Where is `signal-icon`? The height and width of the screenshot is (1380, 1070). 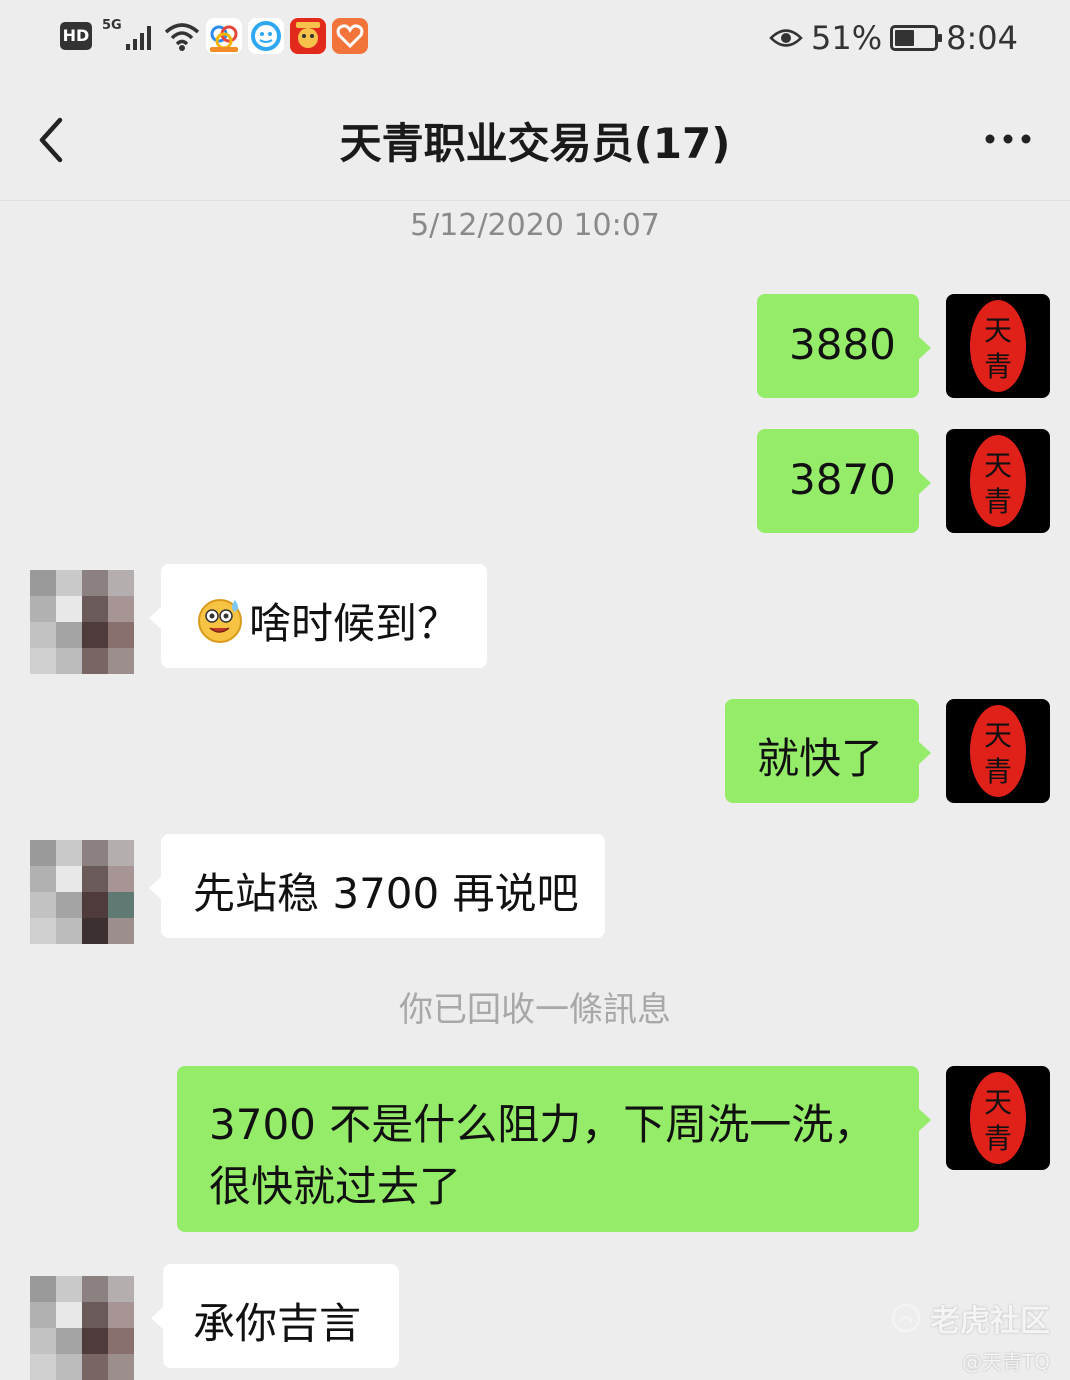
signal-icon is located at coordinates (138, 38).